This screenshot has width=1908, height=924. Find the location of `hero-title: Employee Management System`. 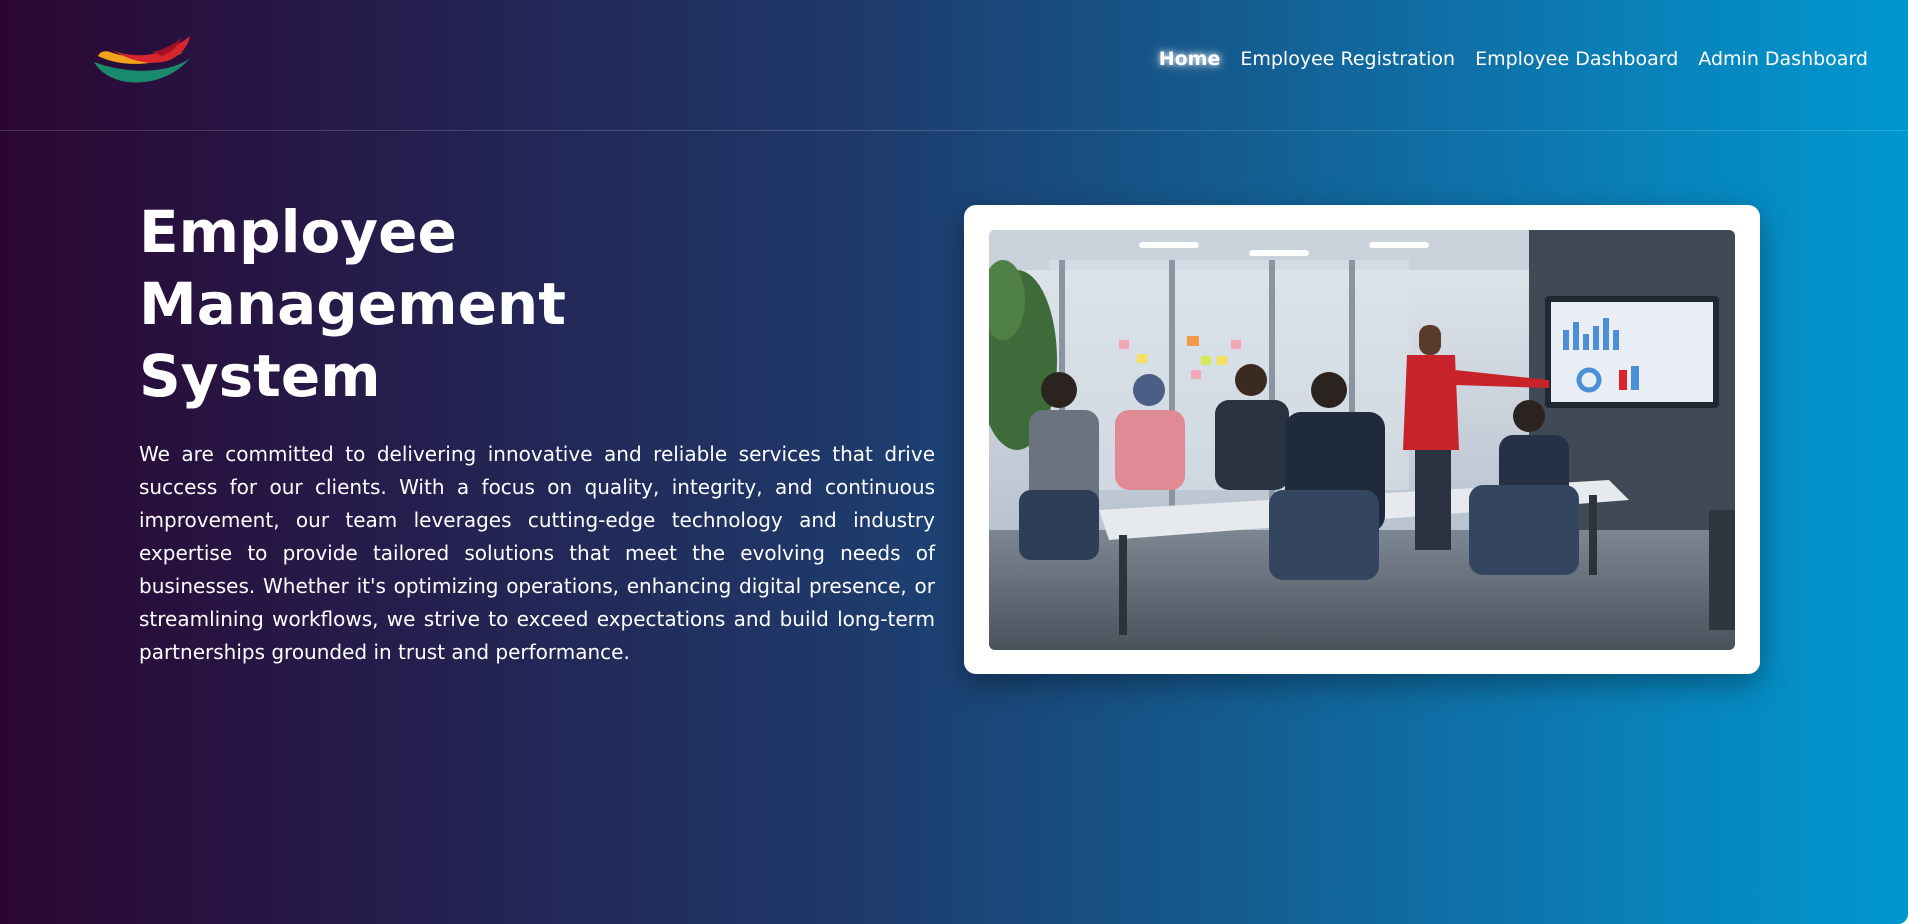

hero-title: Employee Management System is located at coordinates (449, 304).